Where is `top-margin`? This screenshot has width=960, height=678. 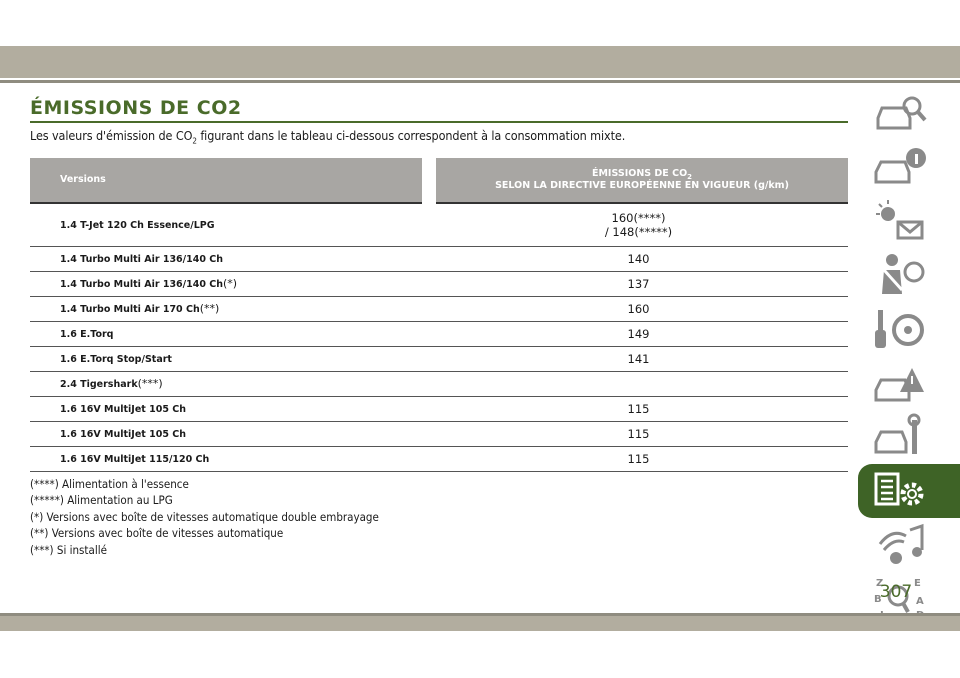 top-margin is located at coordinates (480, 23).